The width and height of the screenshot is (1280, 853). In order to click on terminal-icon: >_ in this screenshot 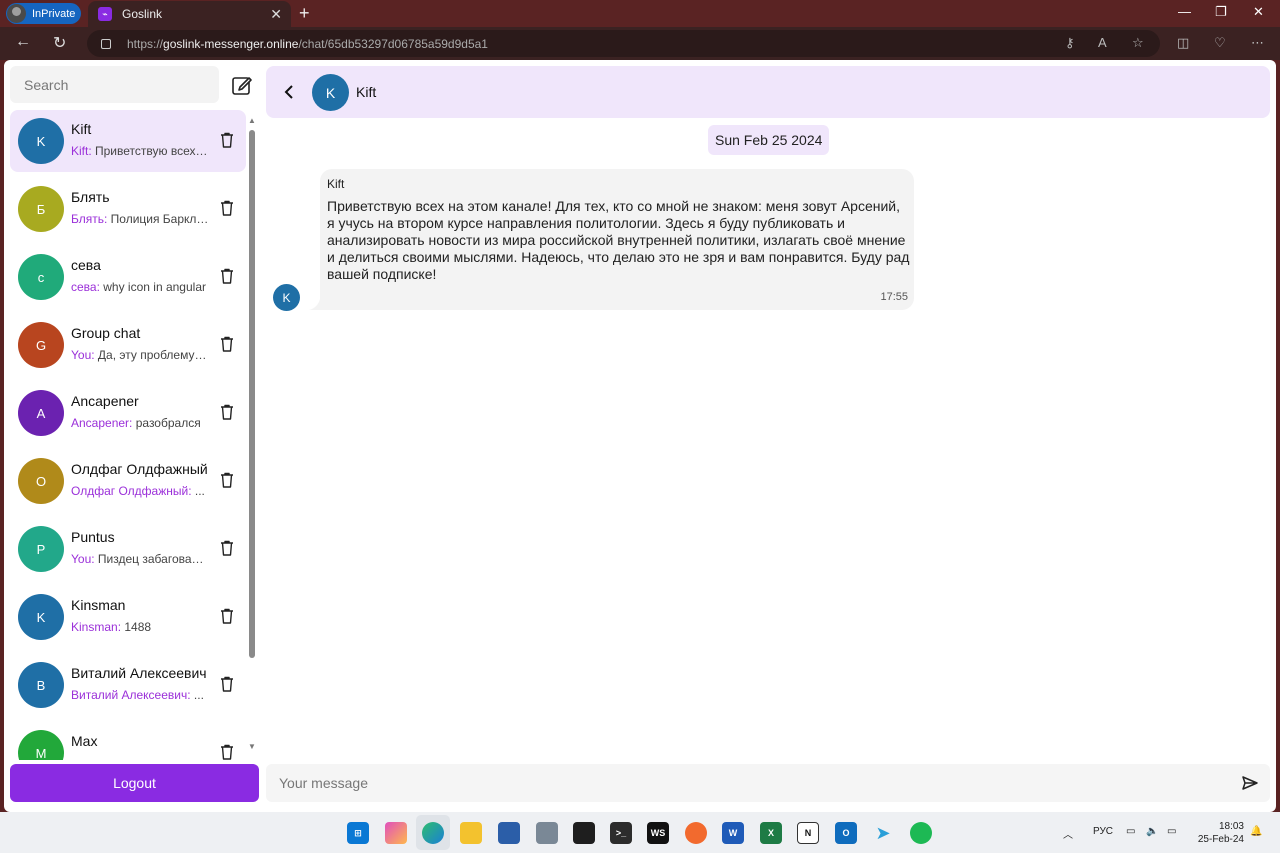, I will do `click(621, 833)`.